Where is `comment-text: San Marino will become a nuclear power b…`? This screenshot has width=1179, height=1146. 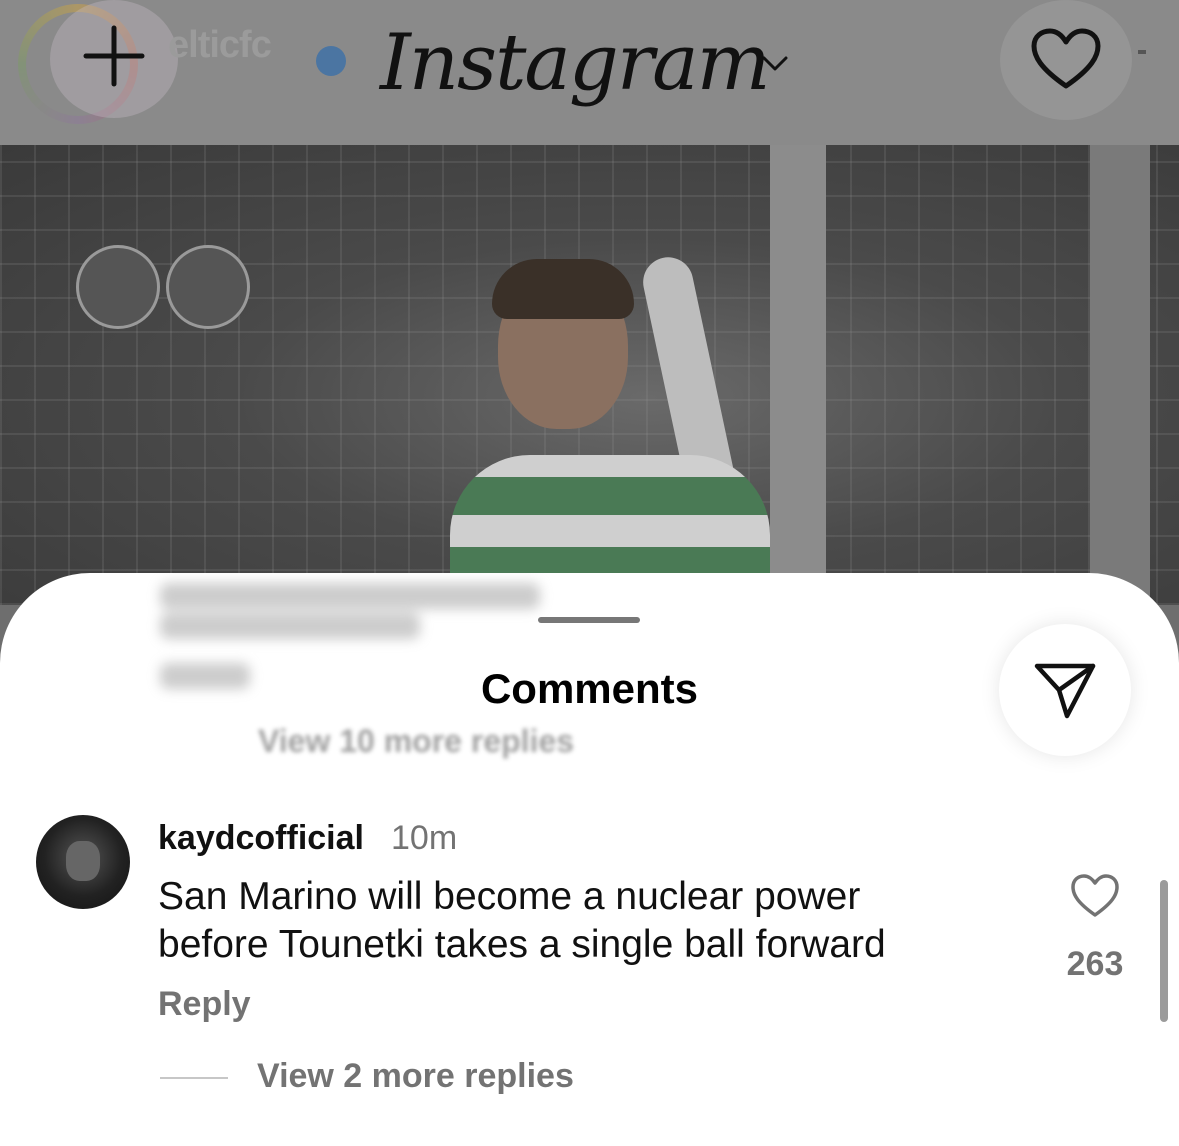
comment-text: San Marino will become a nuclear power b… is located at coordinates (588, 921).